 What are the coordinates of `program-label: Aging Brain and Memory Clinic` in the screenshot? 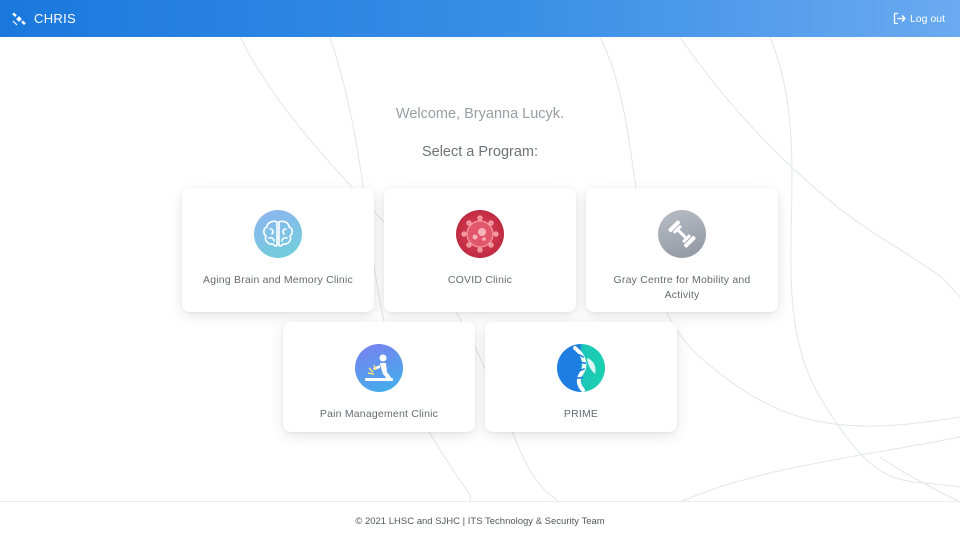 It's located at (278, 280).